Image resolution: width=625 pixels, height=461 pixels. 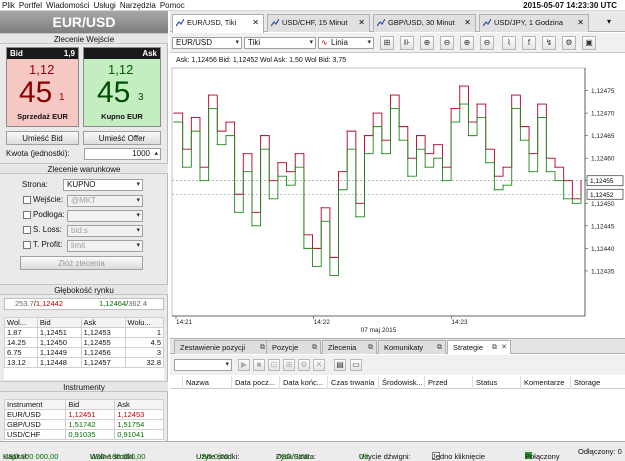 I want to click on zoom-plus-icon: ⊕, so click(x=467, y=43).